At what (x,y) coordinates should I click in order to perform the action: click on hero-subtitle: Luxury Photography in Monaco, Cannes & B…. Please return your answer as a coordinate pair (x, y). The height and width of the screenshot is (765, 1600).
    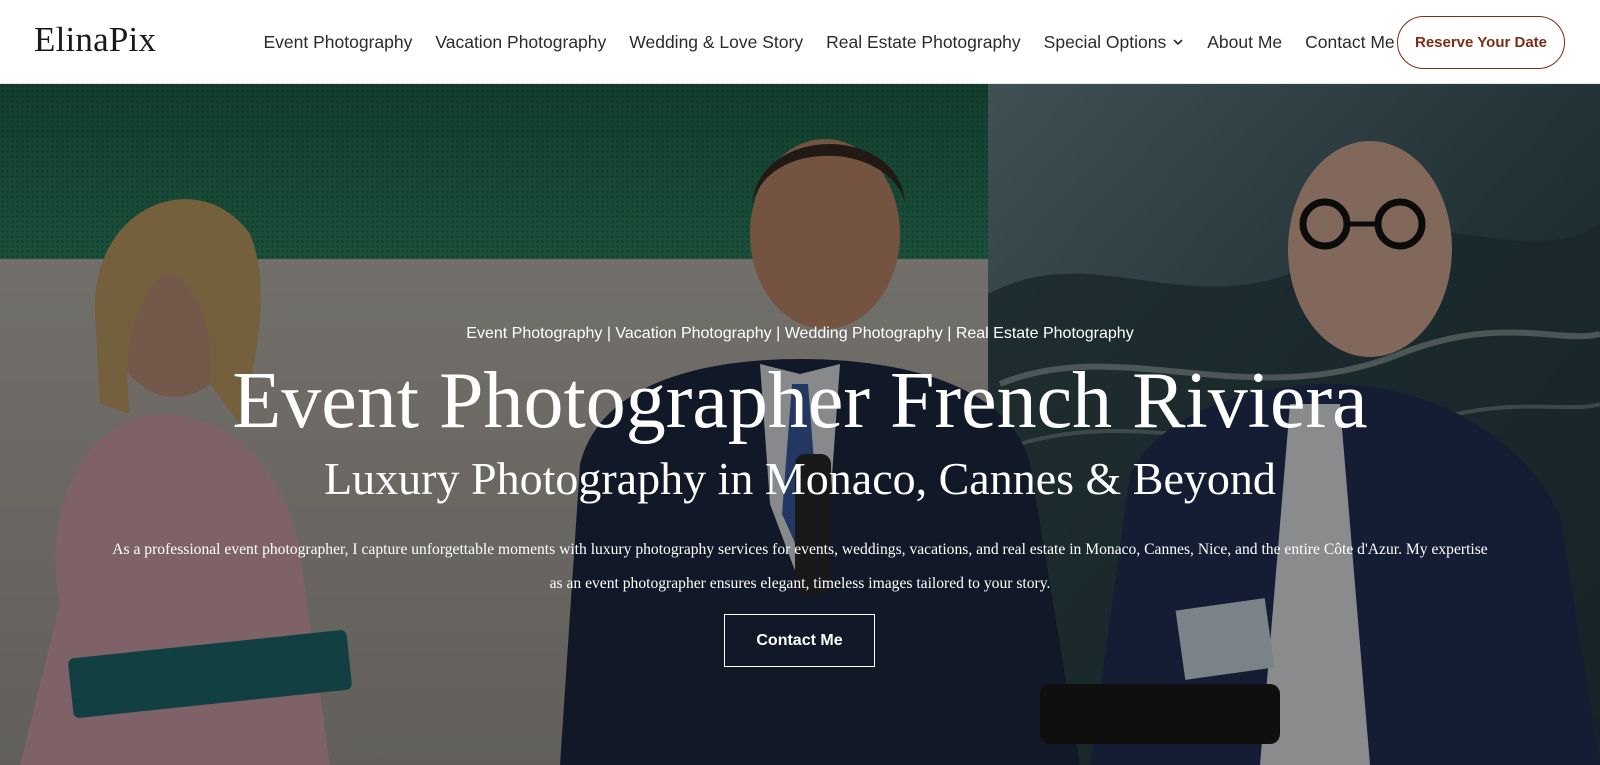
    Looking at the image, I should click on (800, 478).